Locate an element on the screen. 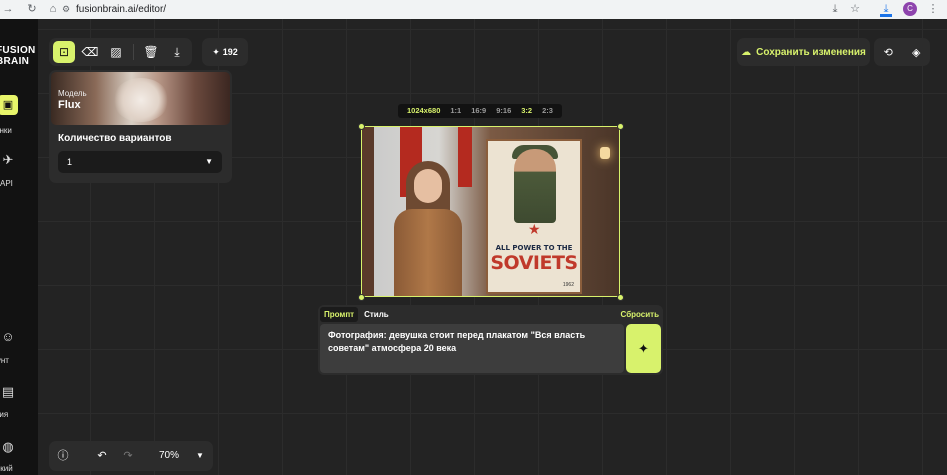  poster: ★ ALL POWER TO THE SOVIETS 1962 is located at coordinates (534, 216).